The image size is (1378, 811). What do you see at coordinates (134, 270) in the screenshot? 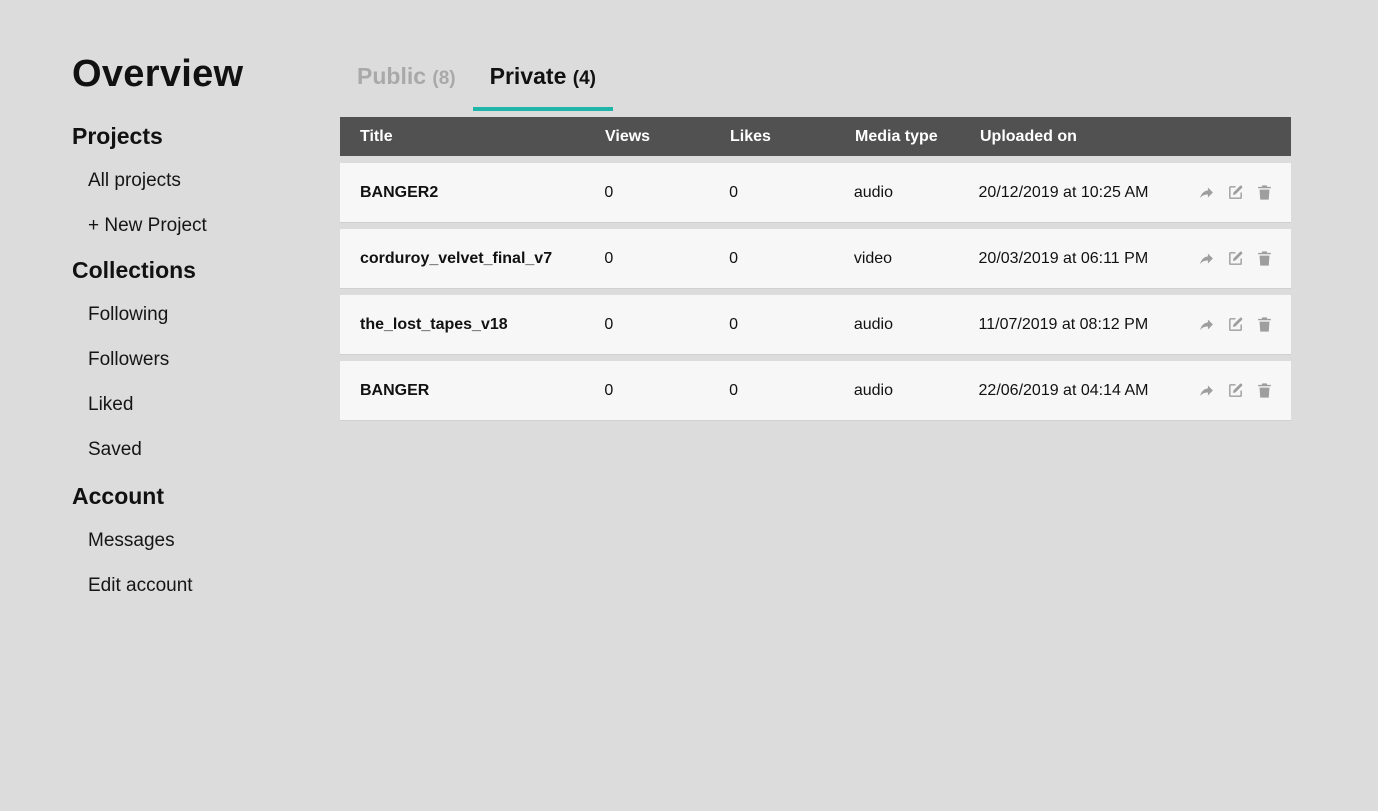
I see `section-heading-collections: Collections` at bounding box center [134, 270].